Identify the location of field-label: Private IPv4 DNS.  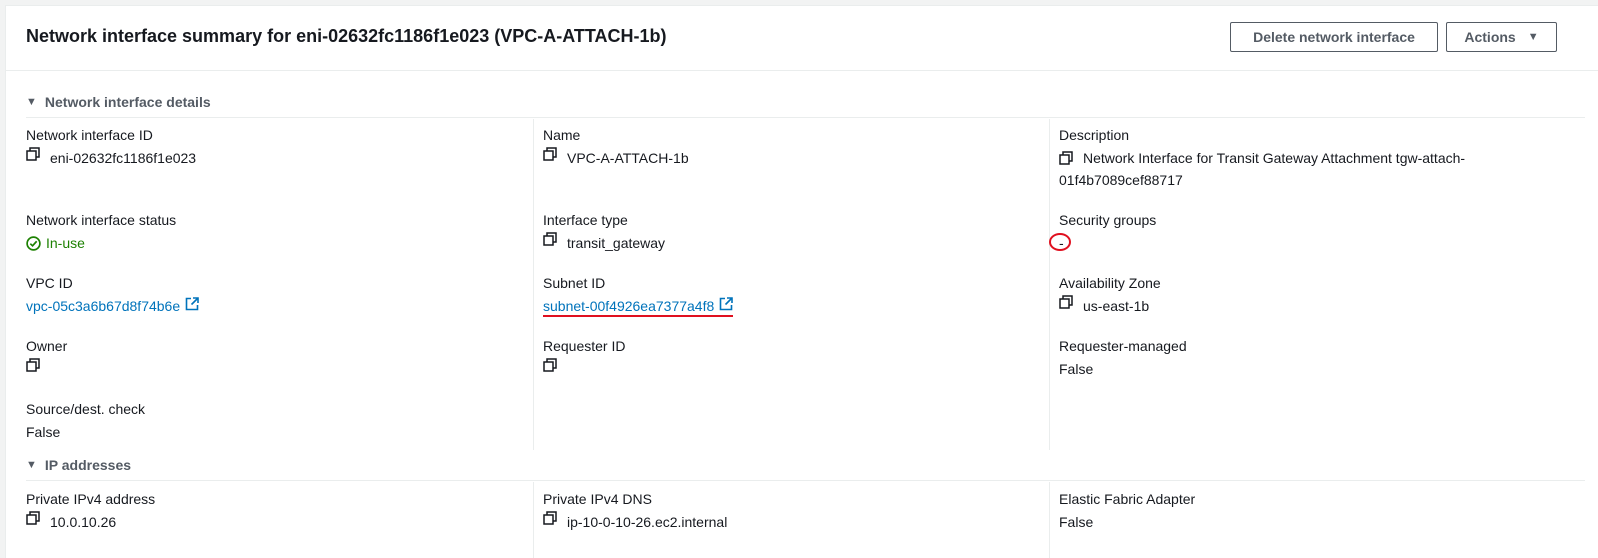
(597, 499).